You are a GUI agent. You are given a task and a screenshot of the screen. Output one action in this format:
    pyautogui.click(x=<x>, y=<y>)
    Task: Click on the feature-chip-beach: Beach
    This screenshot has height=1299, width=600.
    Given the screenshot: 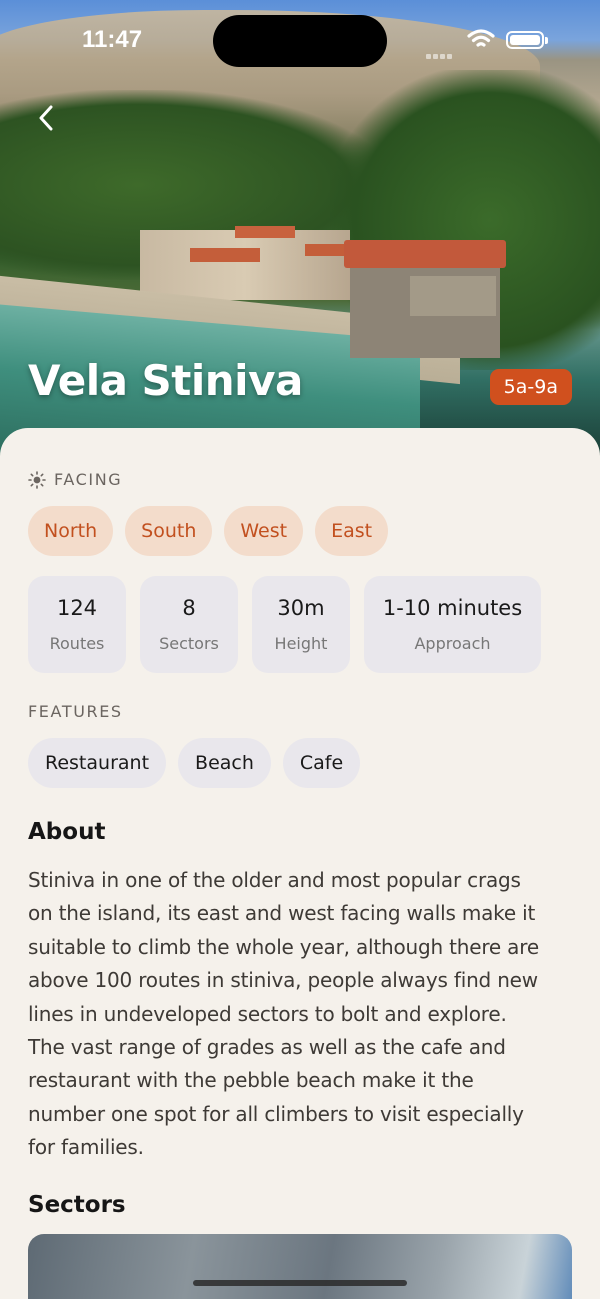 What is the action you would take?
    pyautogui.click(x=224, y=763)
    